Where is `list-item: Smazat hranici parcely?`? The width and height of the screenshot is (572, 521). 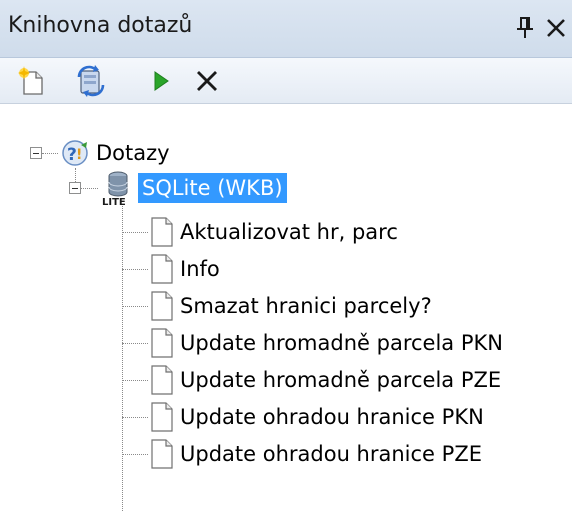 list-item: Smazat hranici parcely? is located at coordinates (292, 306).